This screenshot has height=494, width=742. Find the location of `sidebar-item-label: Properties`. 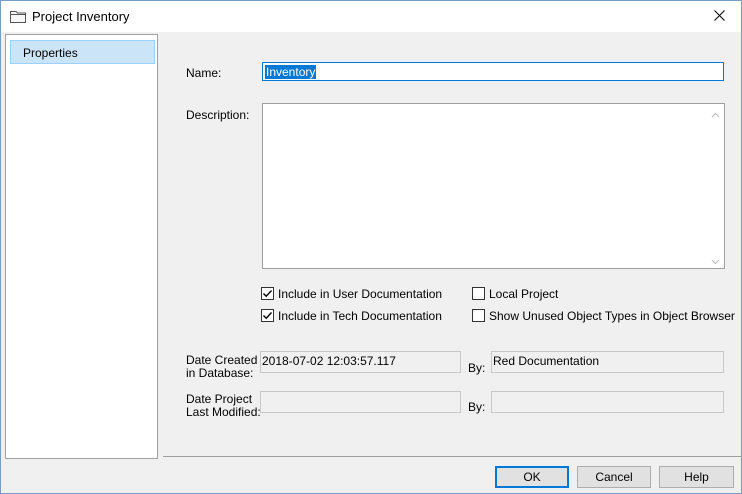

sidebar-item-label: Properties is located at coordinates (50, 53).